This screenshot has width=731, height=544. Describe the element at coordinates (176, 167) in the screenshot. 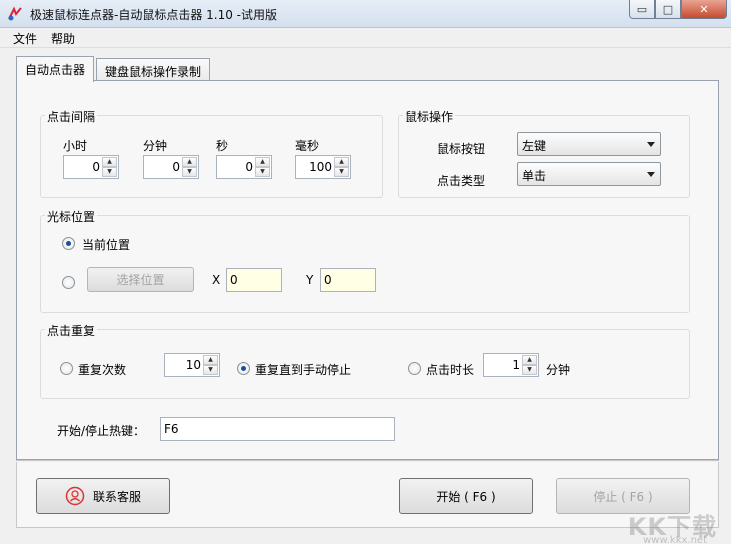

I see `minute-value: 0` at that location.